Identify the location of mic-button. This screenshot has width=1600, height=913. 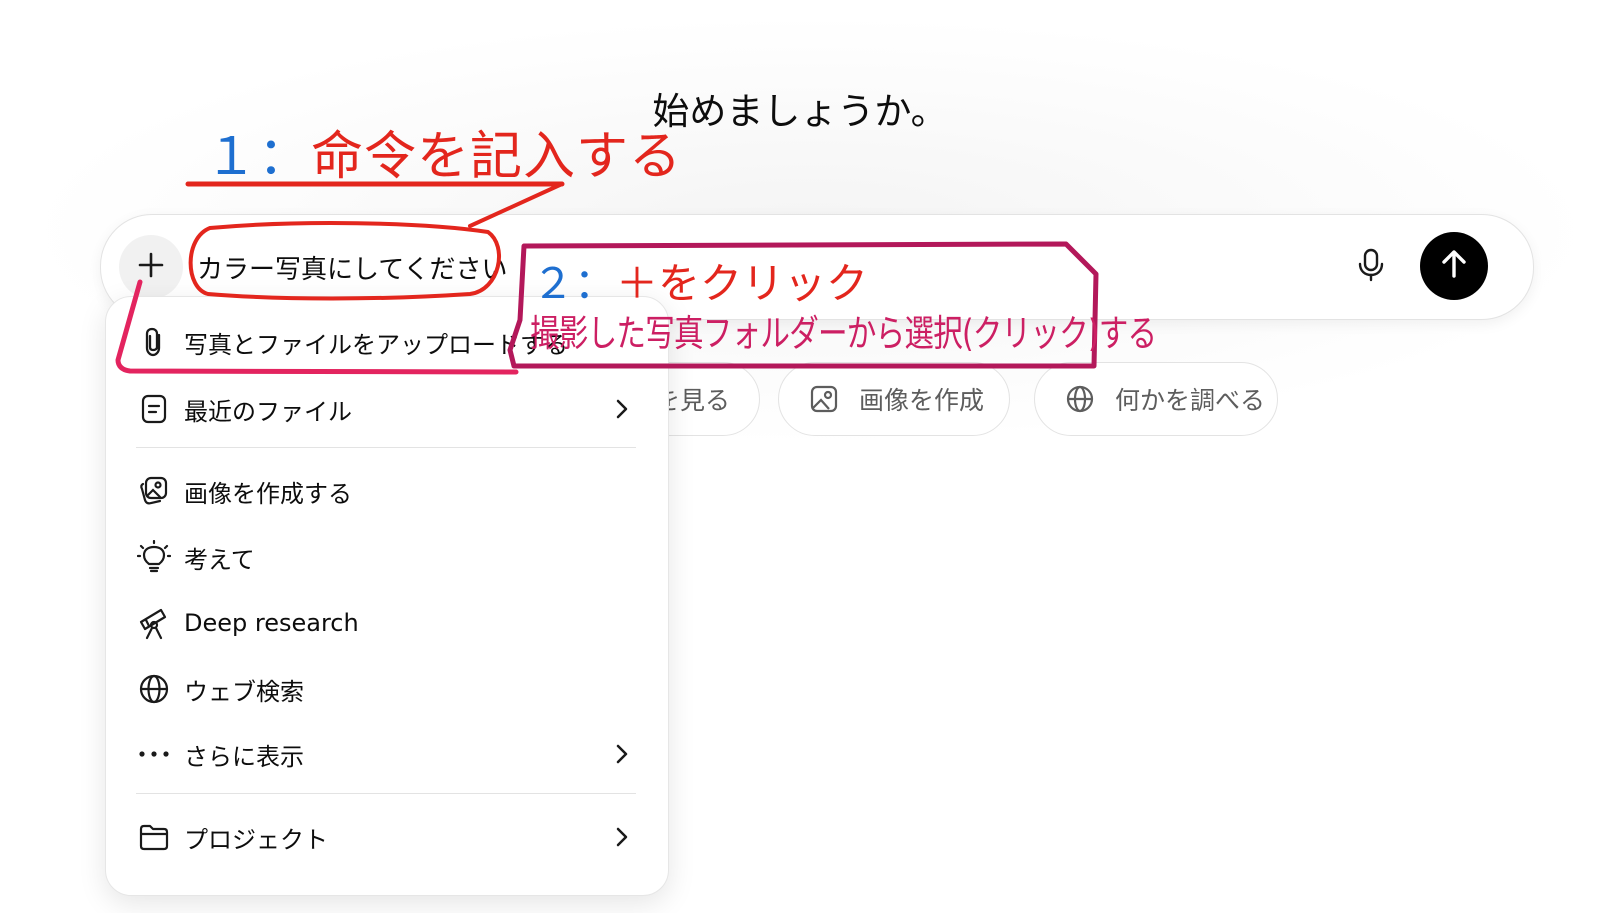
(1371, 267).